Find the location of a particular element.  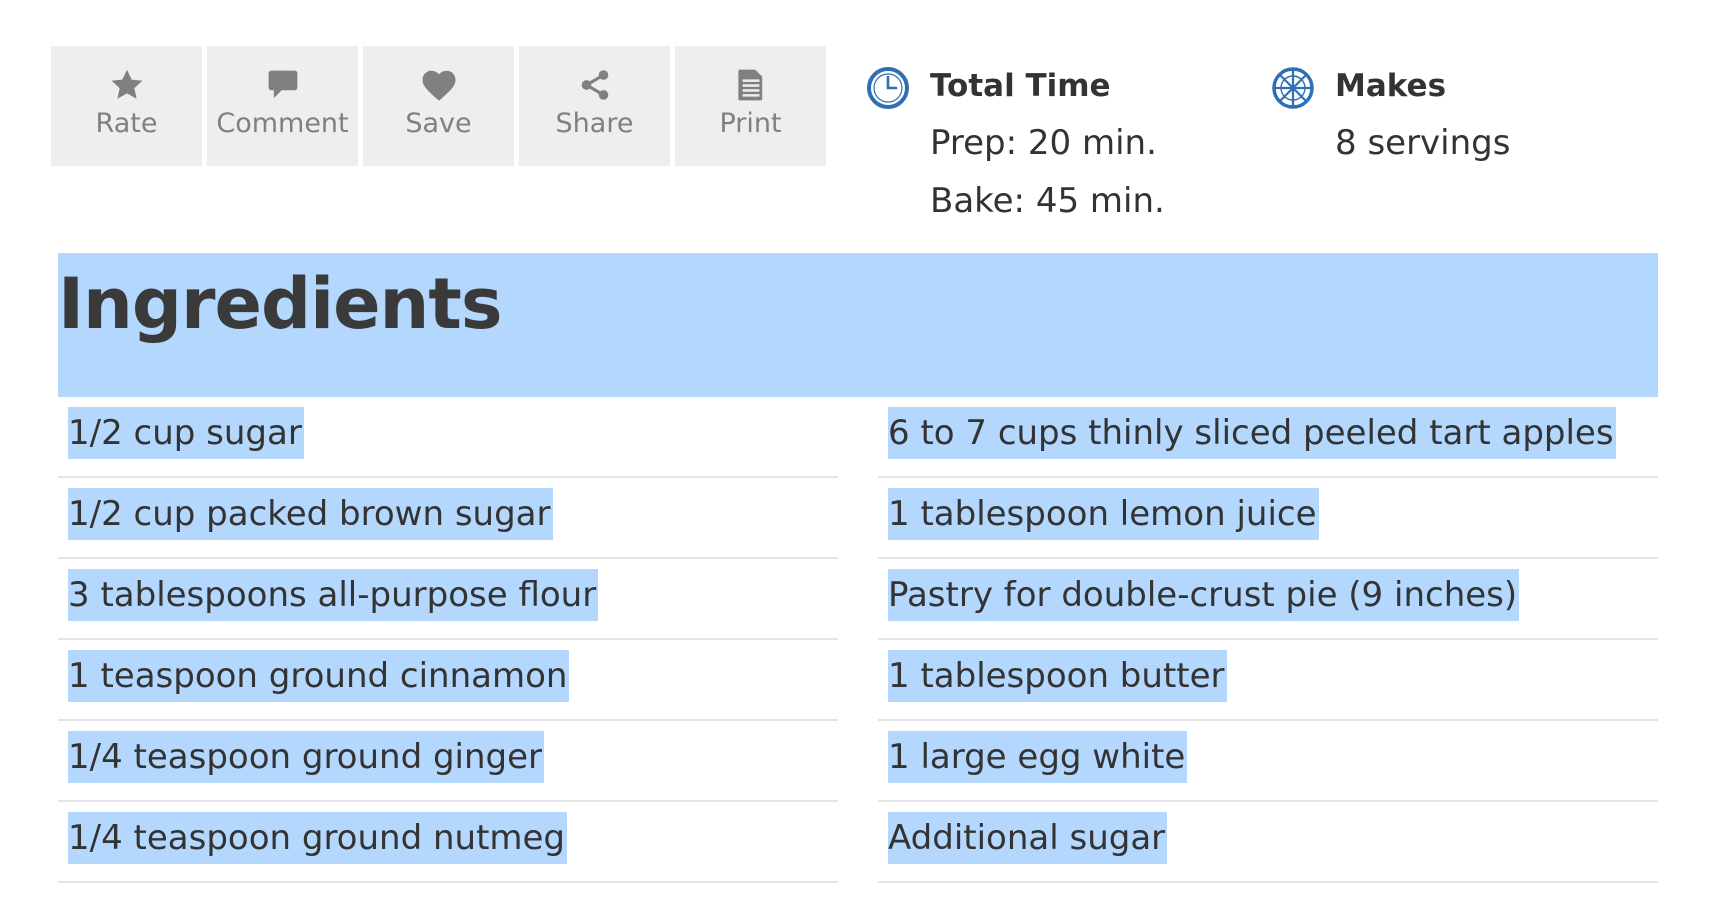

rate-button: Rate is located at coordinates (126, 106).